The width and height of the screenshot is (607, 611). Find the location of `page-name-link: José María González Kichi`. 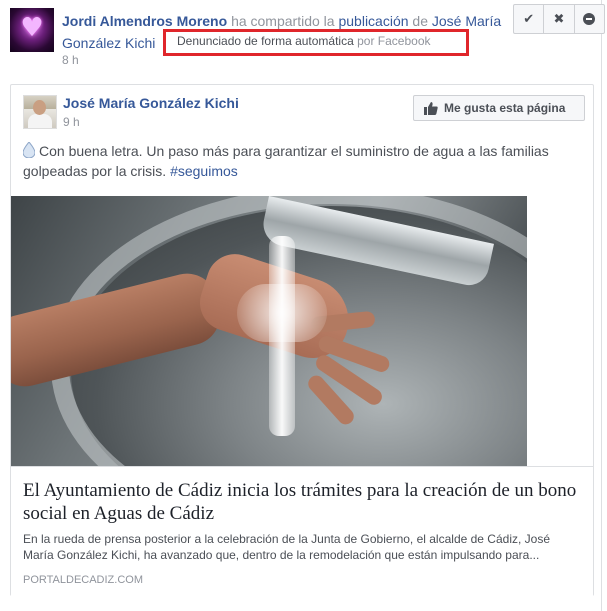

page-name-link: José María González Kichi is located at coordinates (151, 103).